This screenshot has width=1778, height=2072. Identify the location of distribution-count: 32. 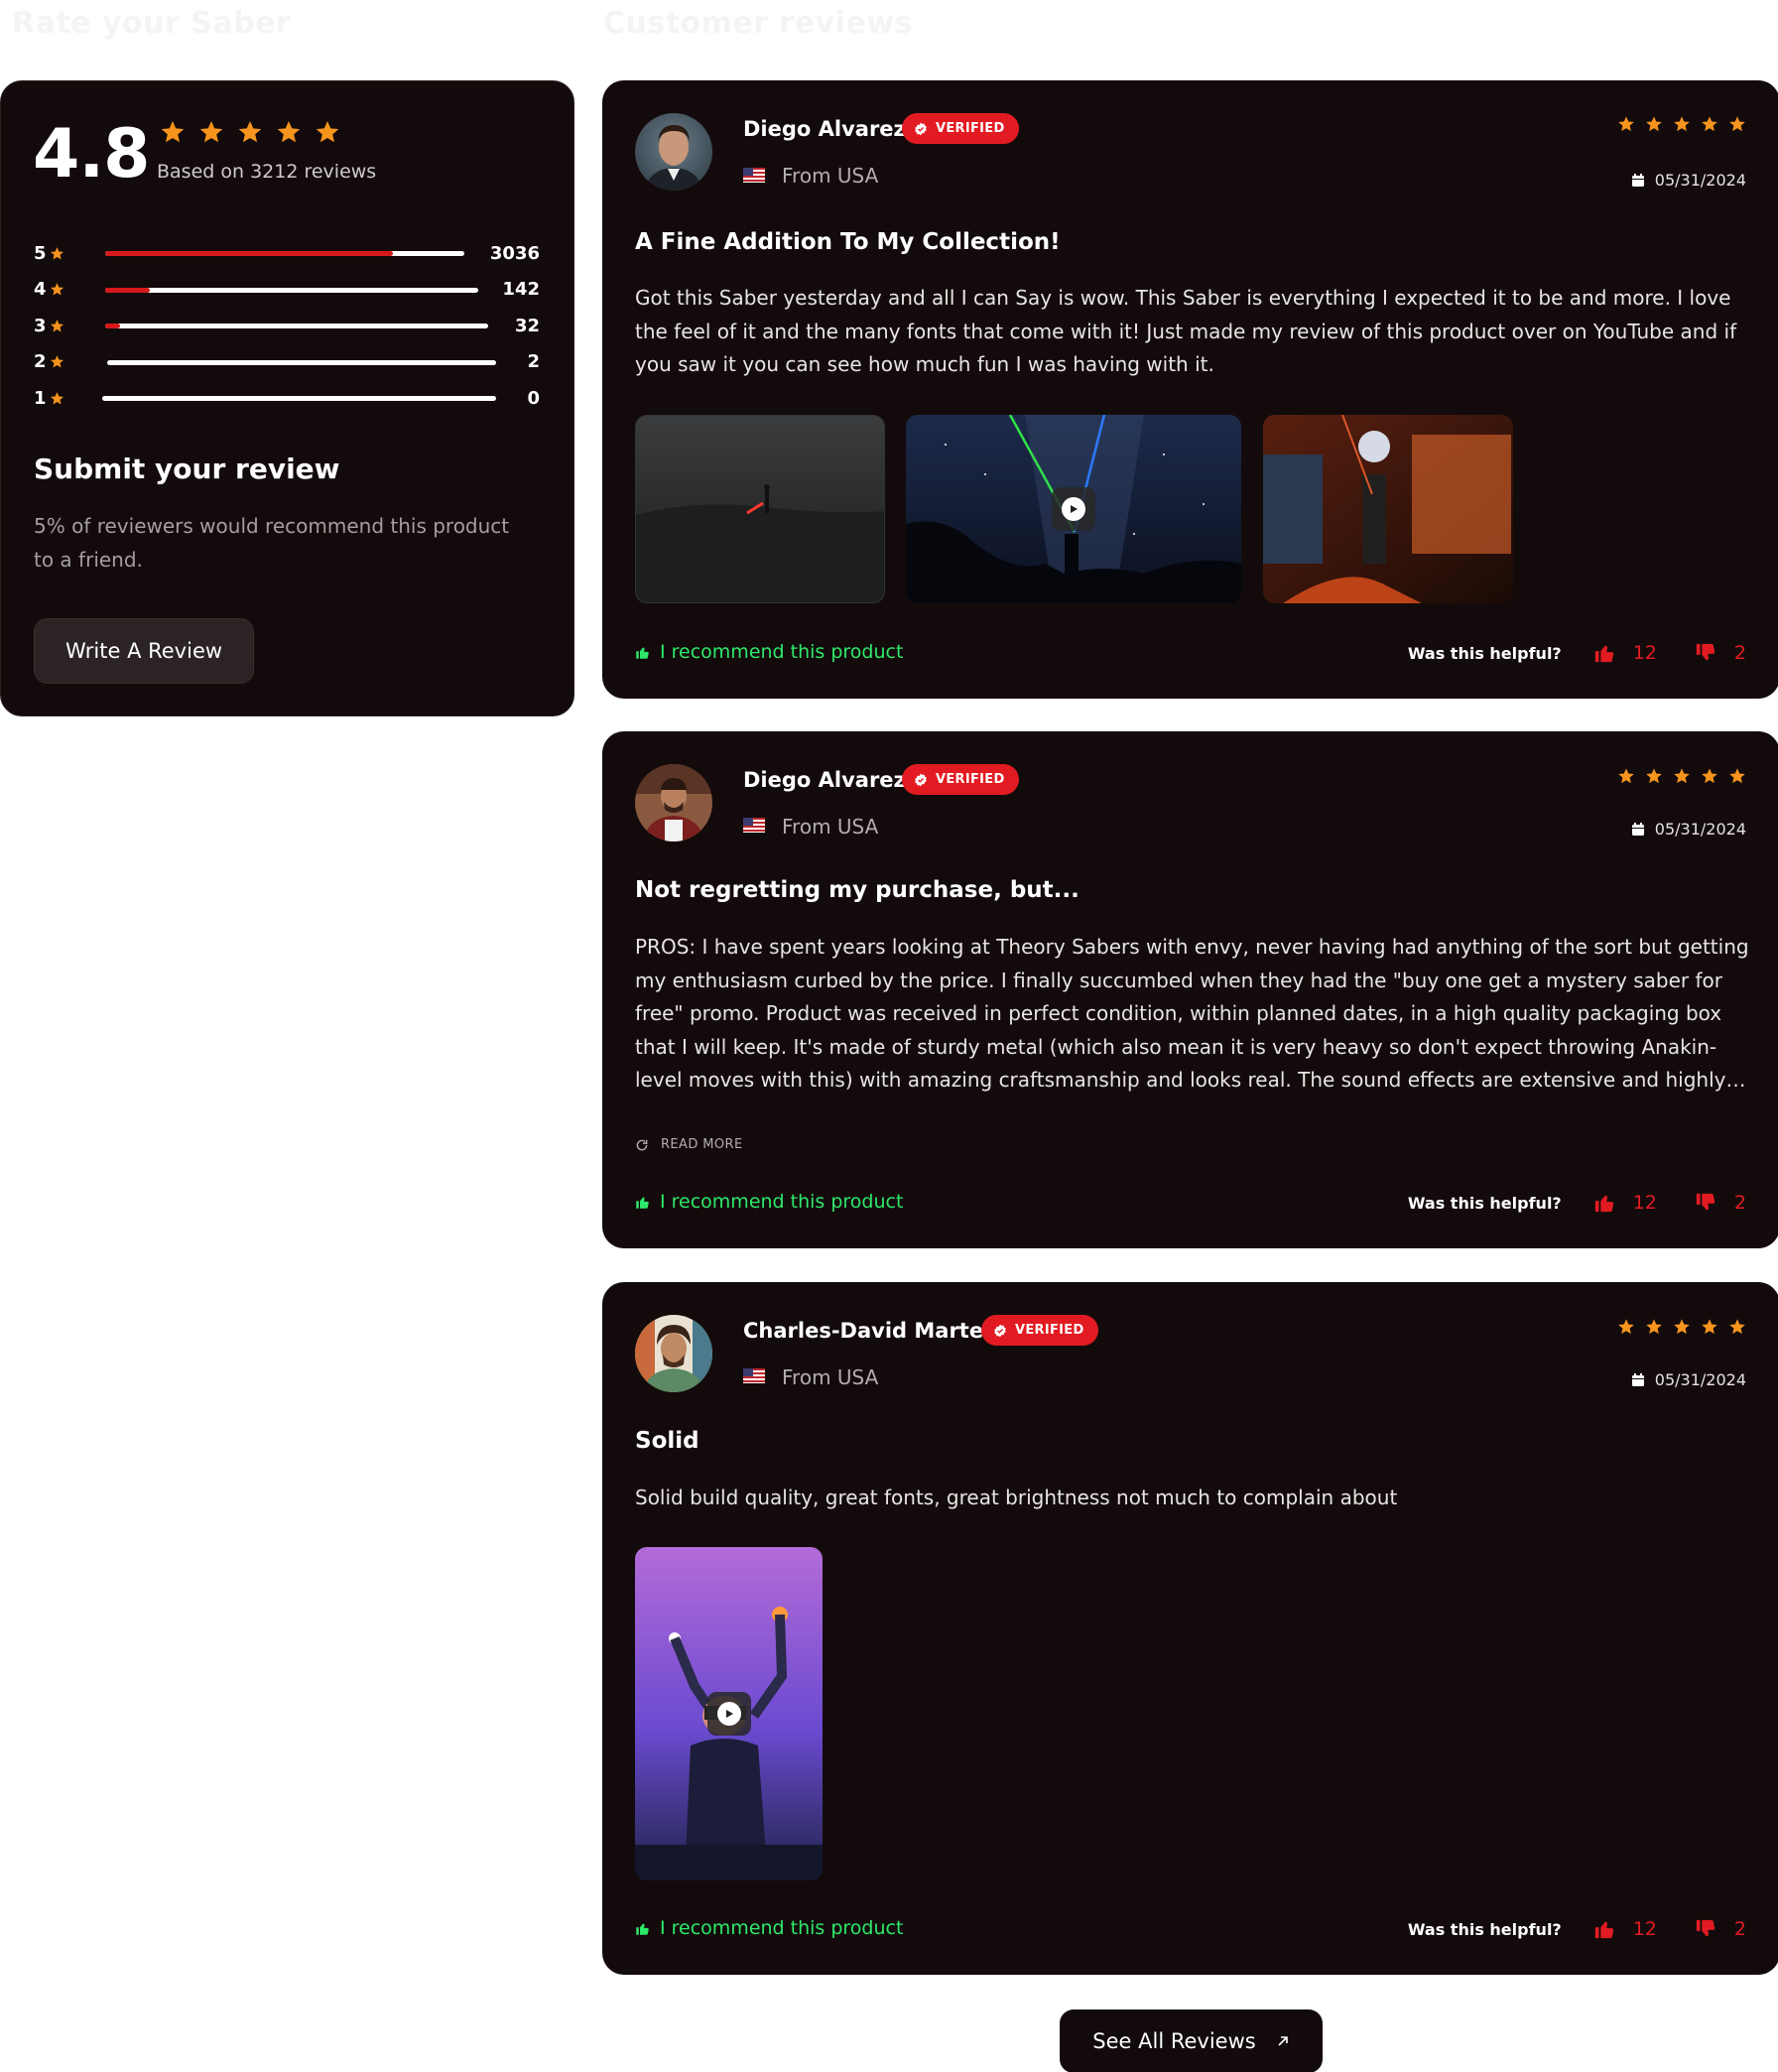
(527, 325).